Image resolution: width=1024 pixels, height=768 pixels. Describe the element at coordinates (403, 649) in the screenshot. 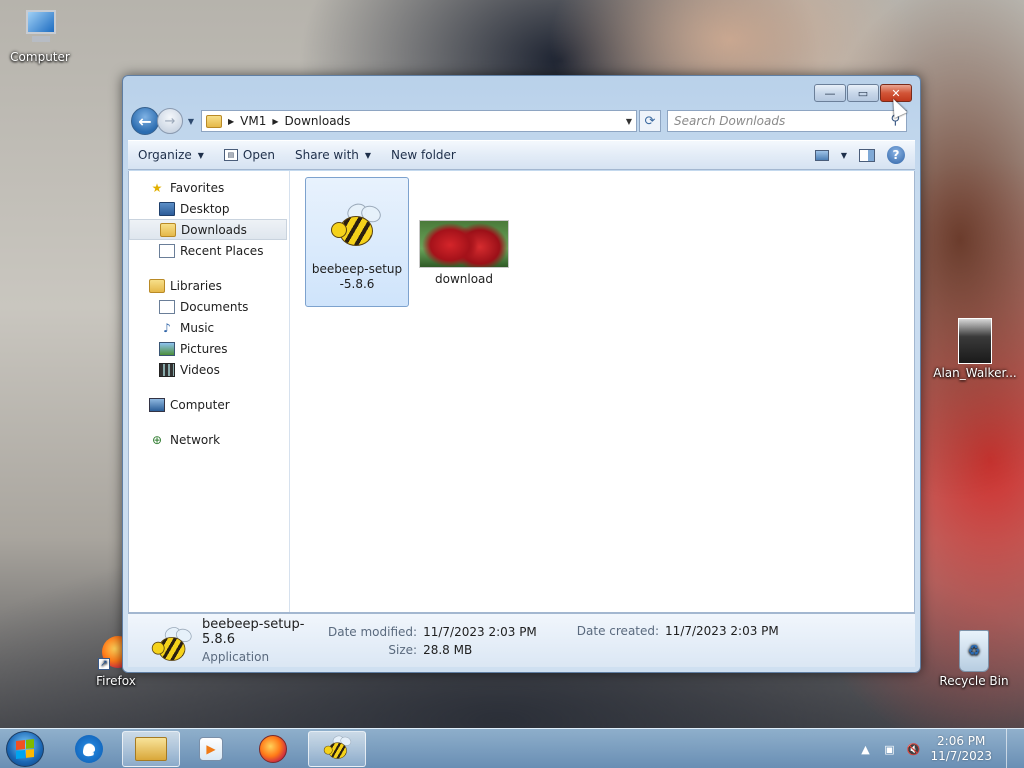

I see `size-label: Size:` at that location.